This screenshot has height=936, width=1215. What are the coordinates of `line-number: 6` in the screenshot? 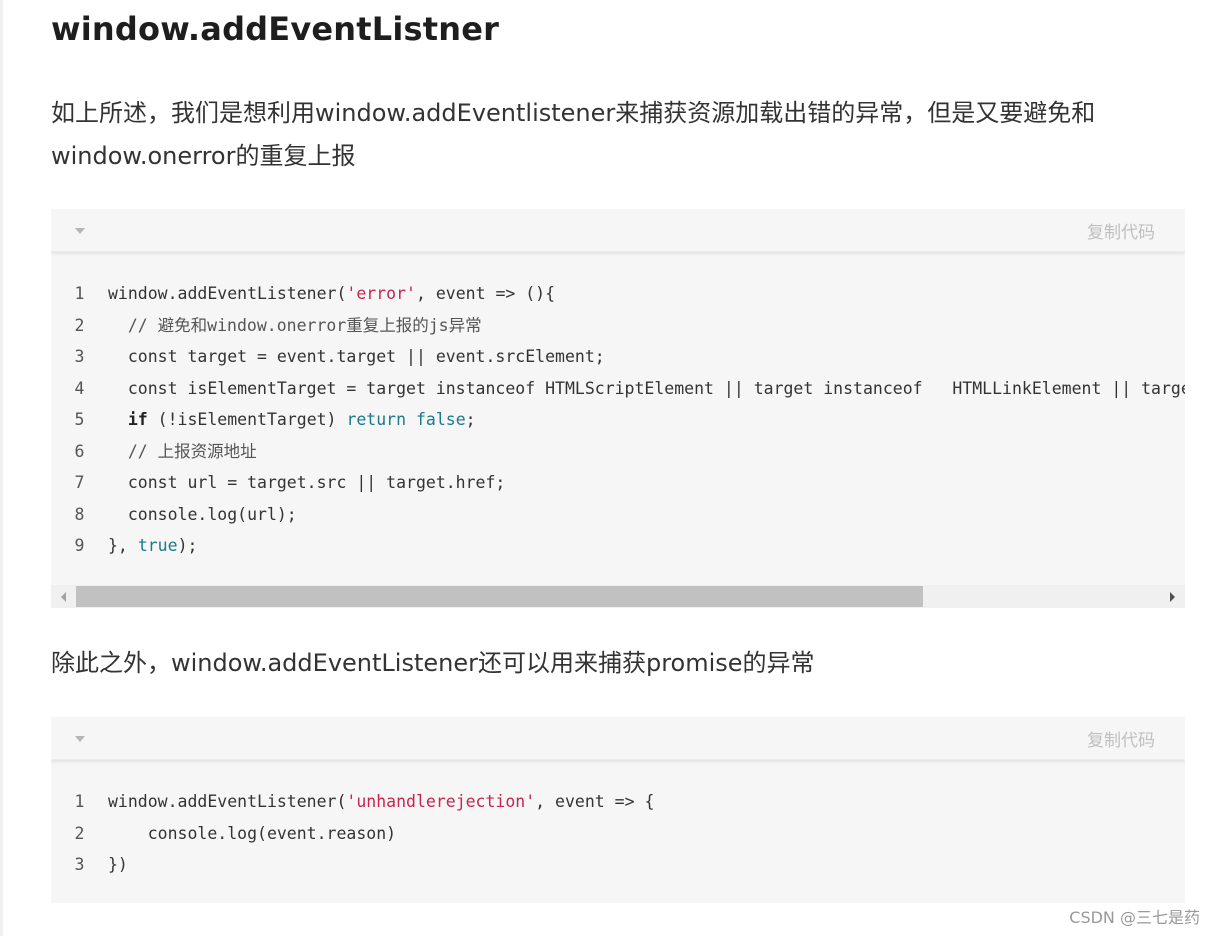 It's located at (79, 451).